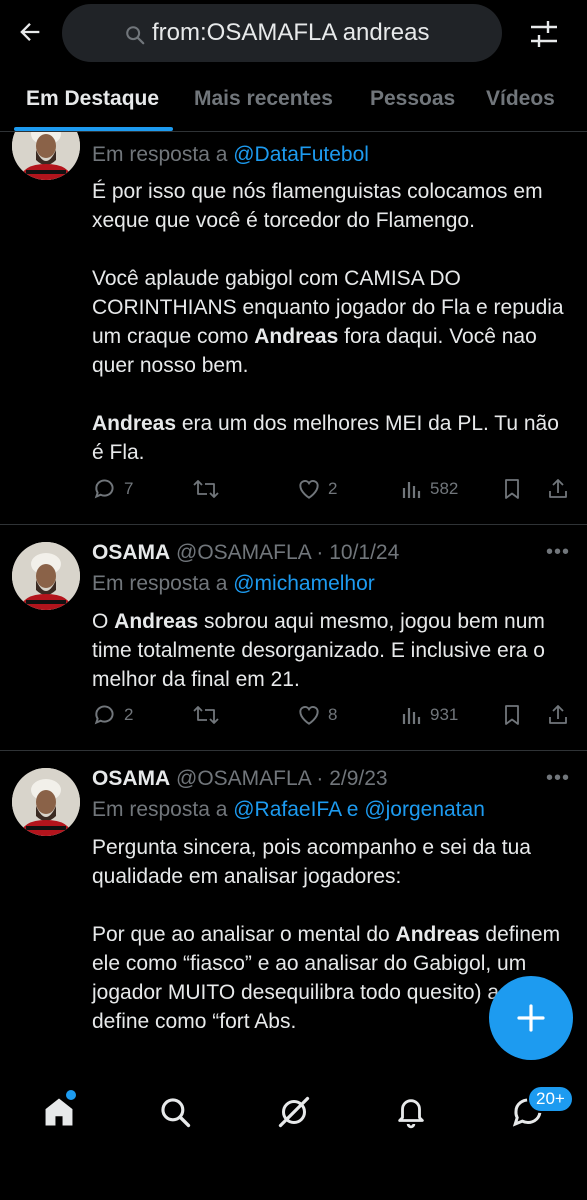 The width and height of the screenshot is (587, 1200). I want to click on reply-context: Em resposta a @DataFutebol, so click(230, 155).